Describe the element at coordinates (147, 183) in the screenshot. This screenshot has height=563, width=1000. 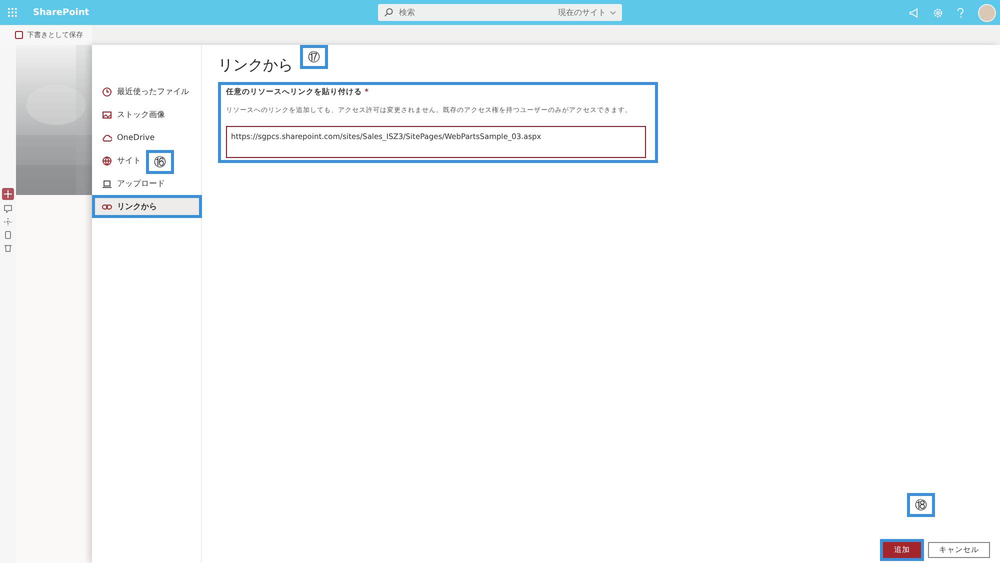
I see `nav-item: アップロード` at that location.